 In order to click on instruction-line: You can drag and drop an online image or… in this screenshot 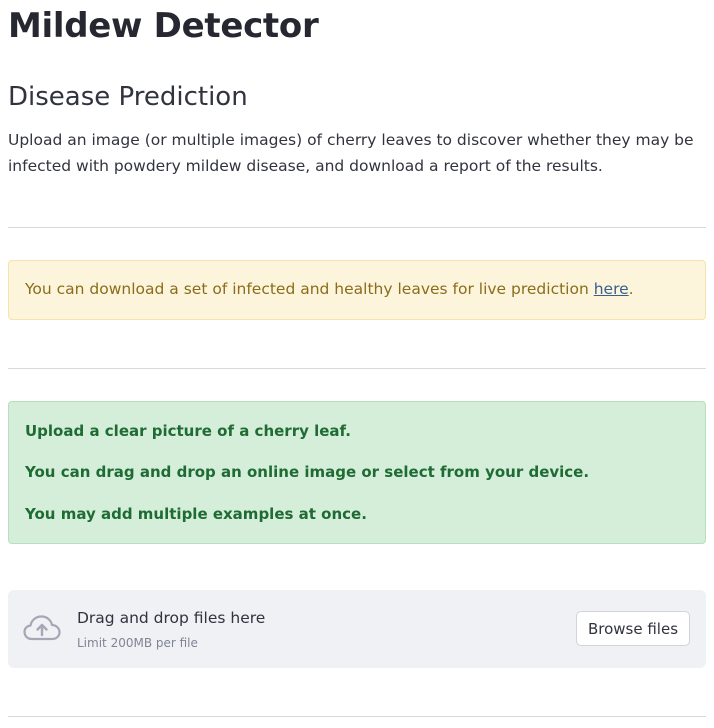, I will do `click(307, 472)`.